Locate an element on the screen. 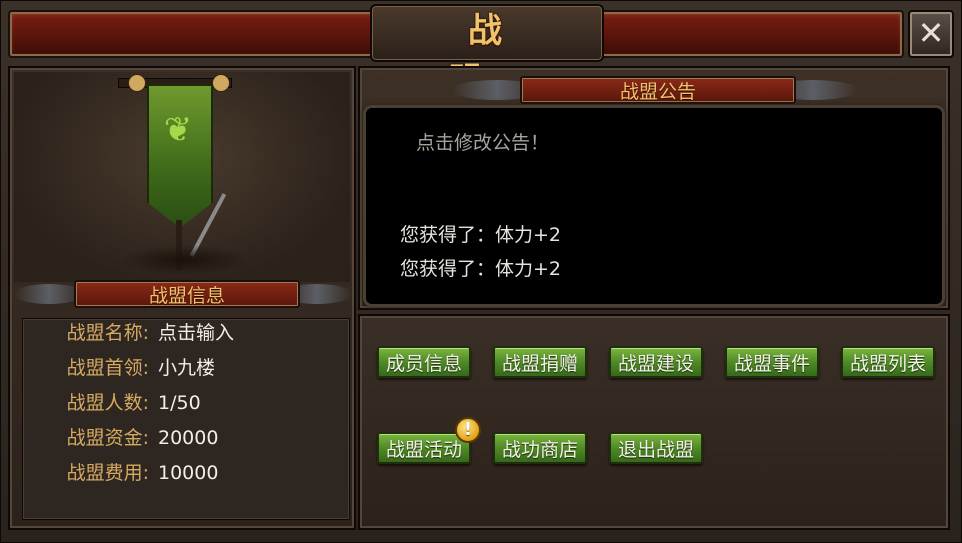  skull-ornament-right is located at coordinates (221, 83).